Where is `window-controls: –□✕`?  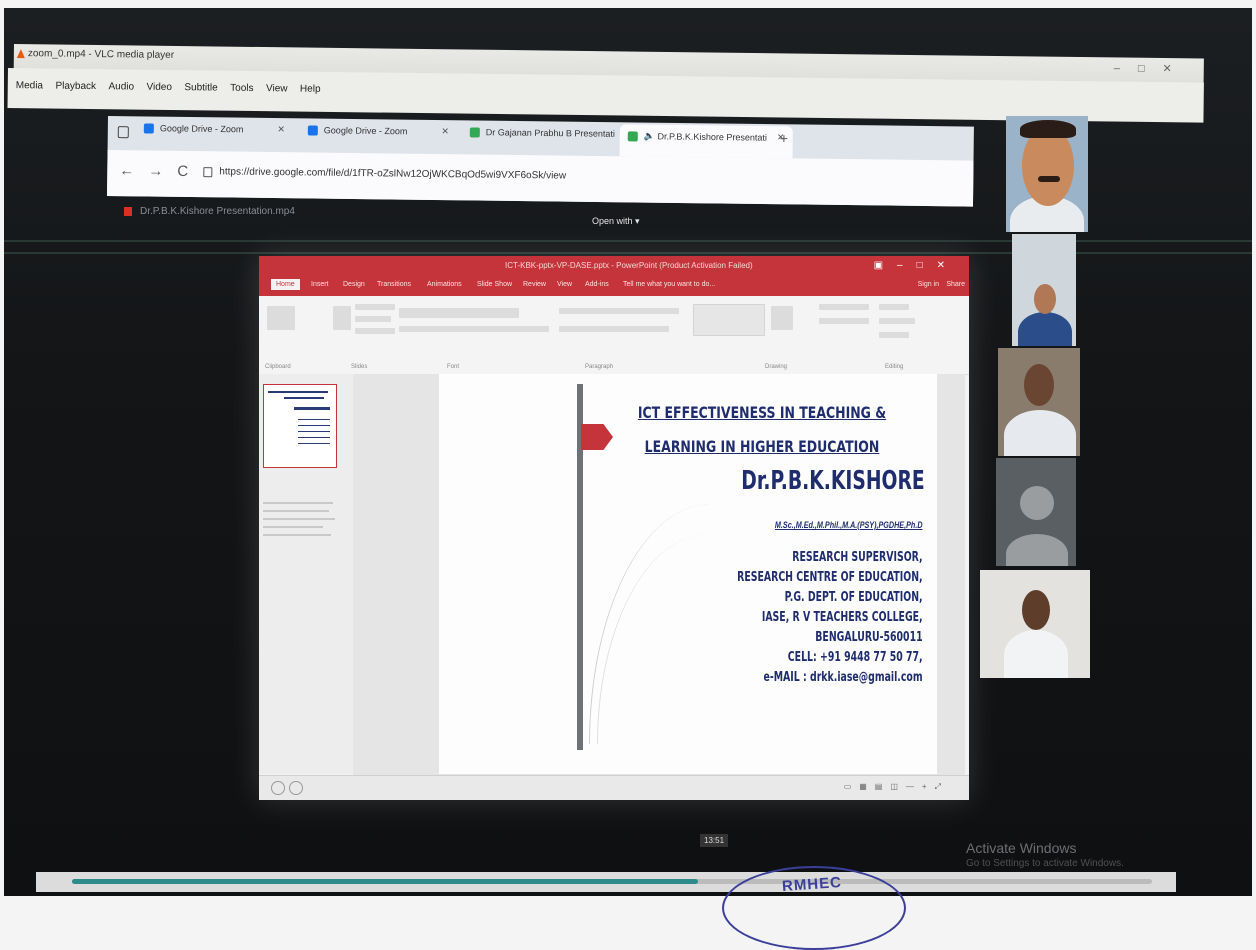 window-controls: –□✕ is located at coordinates (1152, 68).